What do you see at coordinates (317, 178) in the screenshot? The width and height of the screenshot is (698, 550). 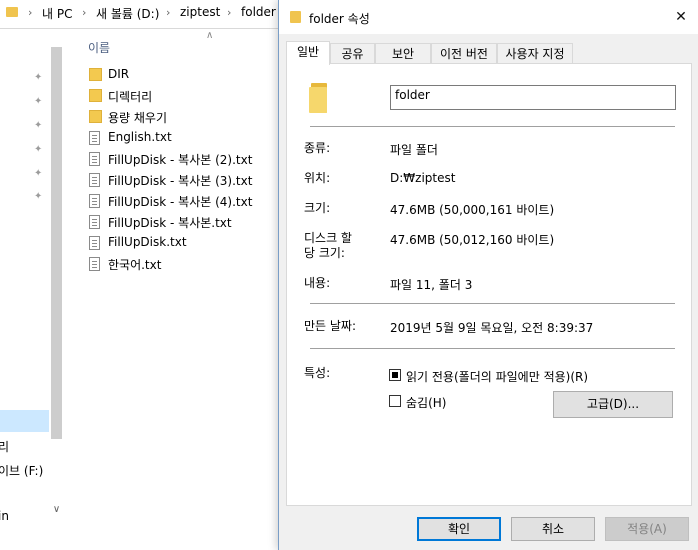 I see `location-label: 위치:` at bounding box center [317, 178].